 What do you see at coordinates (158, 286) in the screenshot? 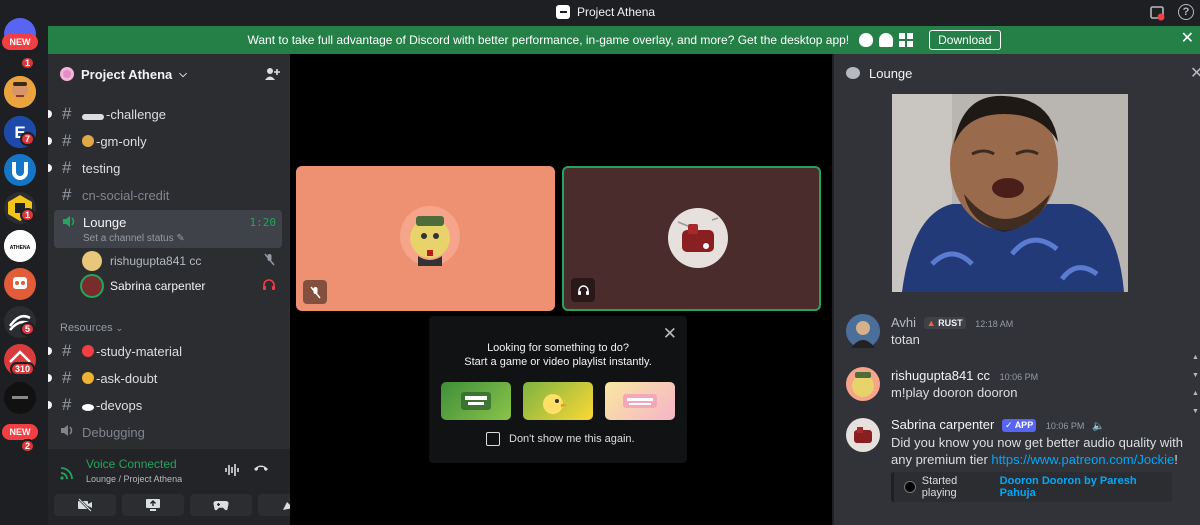
I see `voice-user-name: Sabrina carpenter` at bounding box center [158, 286].